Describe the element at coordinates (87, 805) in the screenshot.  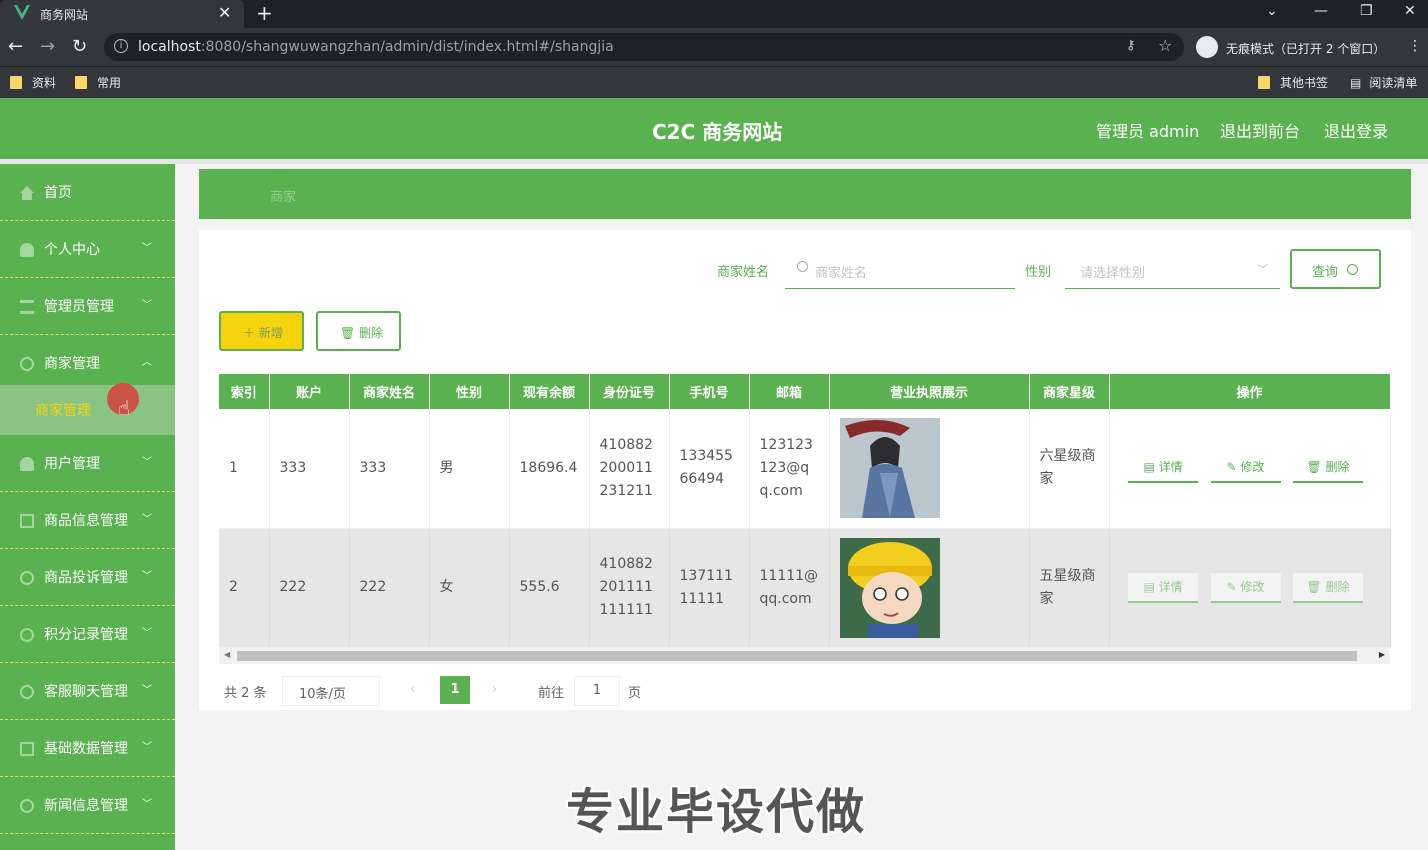
I see `sidebar-item-news: 新闻信息管理 ﹀` at that location.